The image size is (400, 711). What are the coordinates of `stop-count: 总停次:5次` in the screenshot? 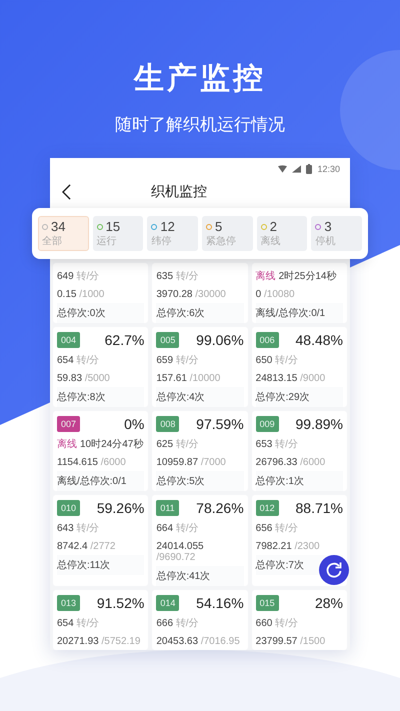 It's located at (200, 481).